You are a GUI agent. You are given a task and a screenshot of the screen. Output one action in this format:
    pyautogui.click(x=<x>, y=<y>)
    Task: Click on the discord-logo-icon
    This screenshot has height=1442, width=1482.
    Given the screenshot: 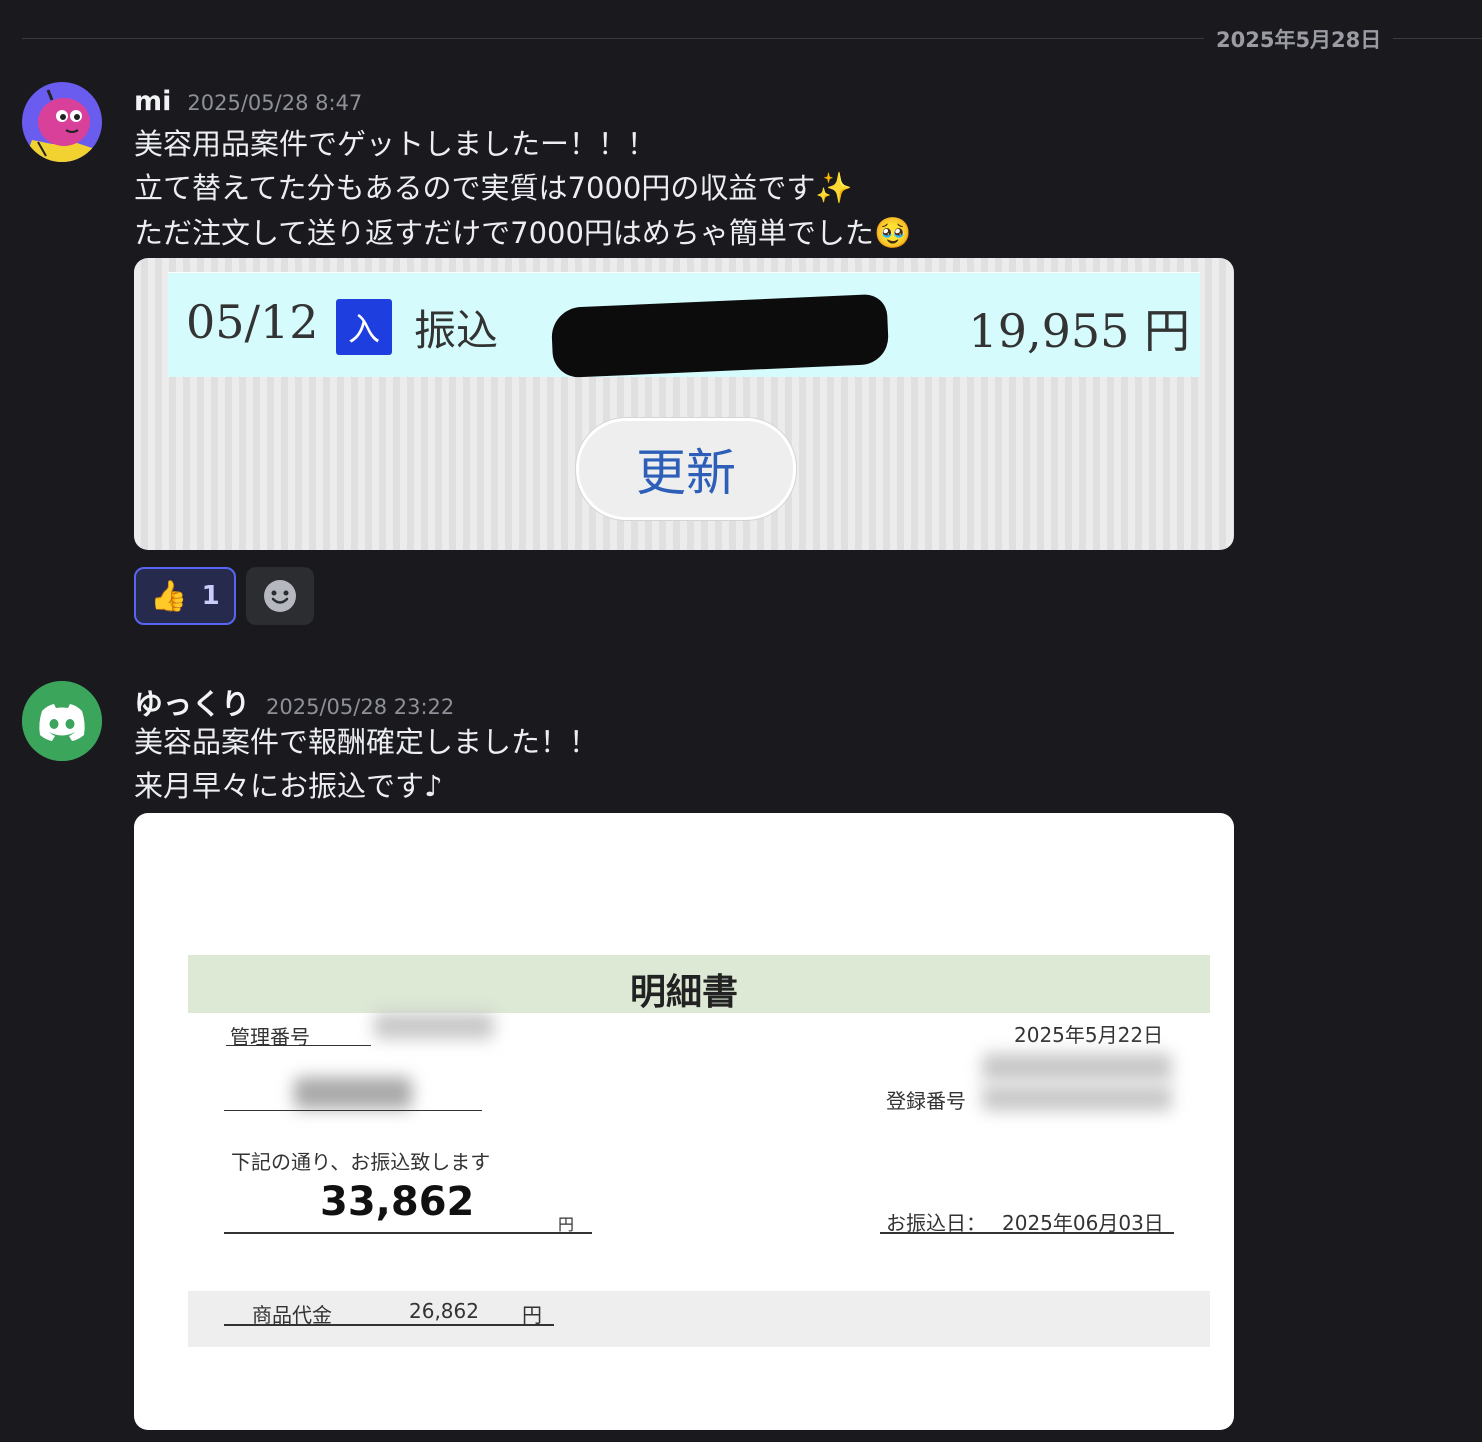 What is the action you would take?
    pyautogui.click(x=62, y=721)
    